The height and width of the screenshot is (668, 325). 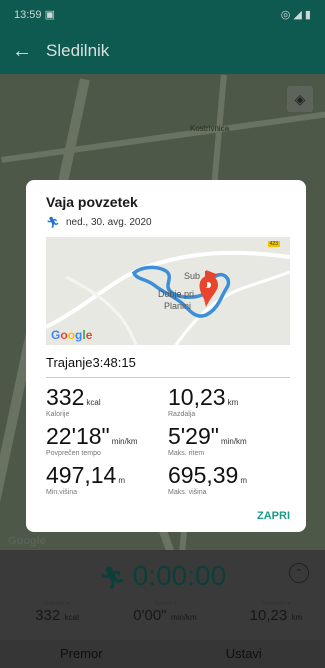 I want to click on tracker-actions: Premor Ustavi, so click(x=162, y=654).